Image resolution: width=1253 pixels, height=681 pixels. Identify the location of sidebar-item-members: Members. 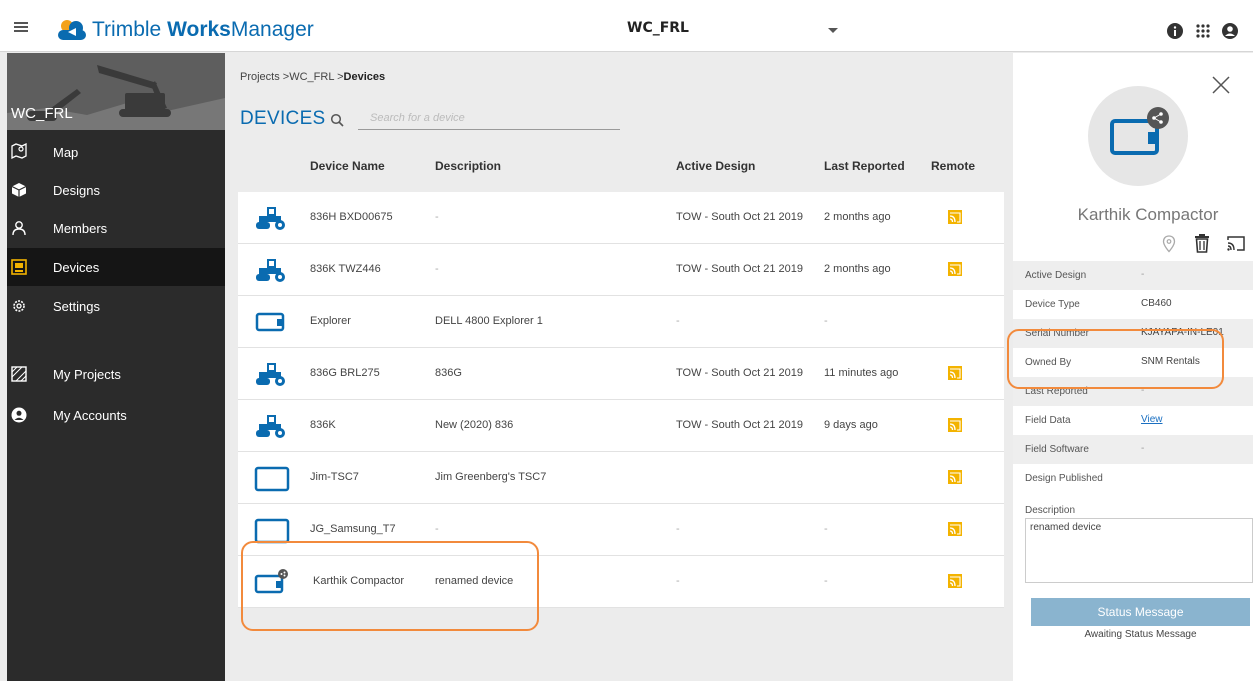
(116, 228).